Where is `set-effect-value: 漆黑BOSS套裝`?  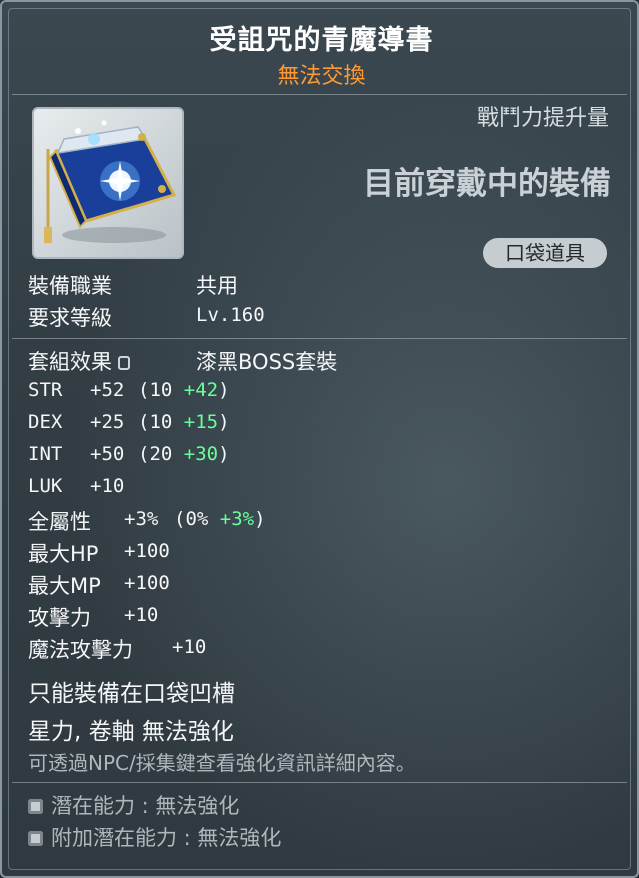 set-effect-value: 漆黑BOSS套裝 is located at coordinates (267, 362).